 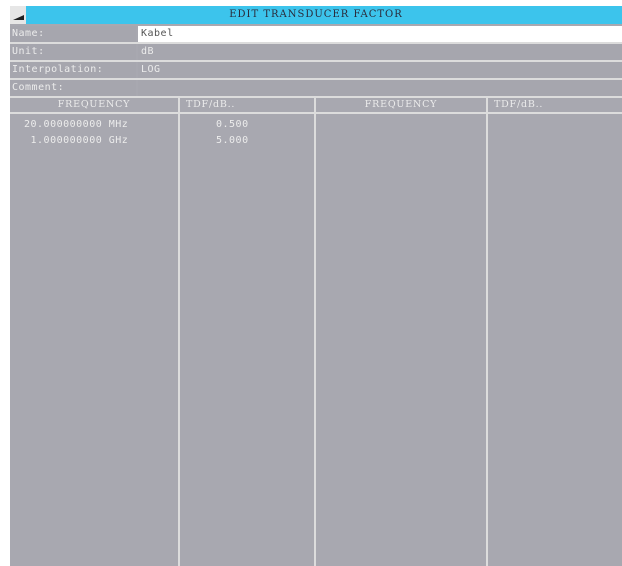 I want to click on unit-field: dB, so click(x=380, y=52).